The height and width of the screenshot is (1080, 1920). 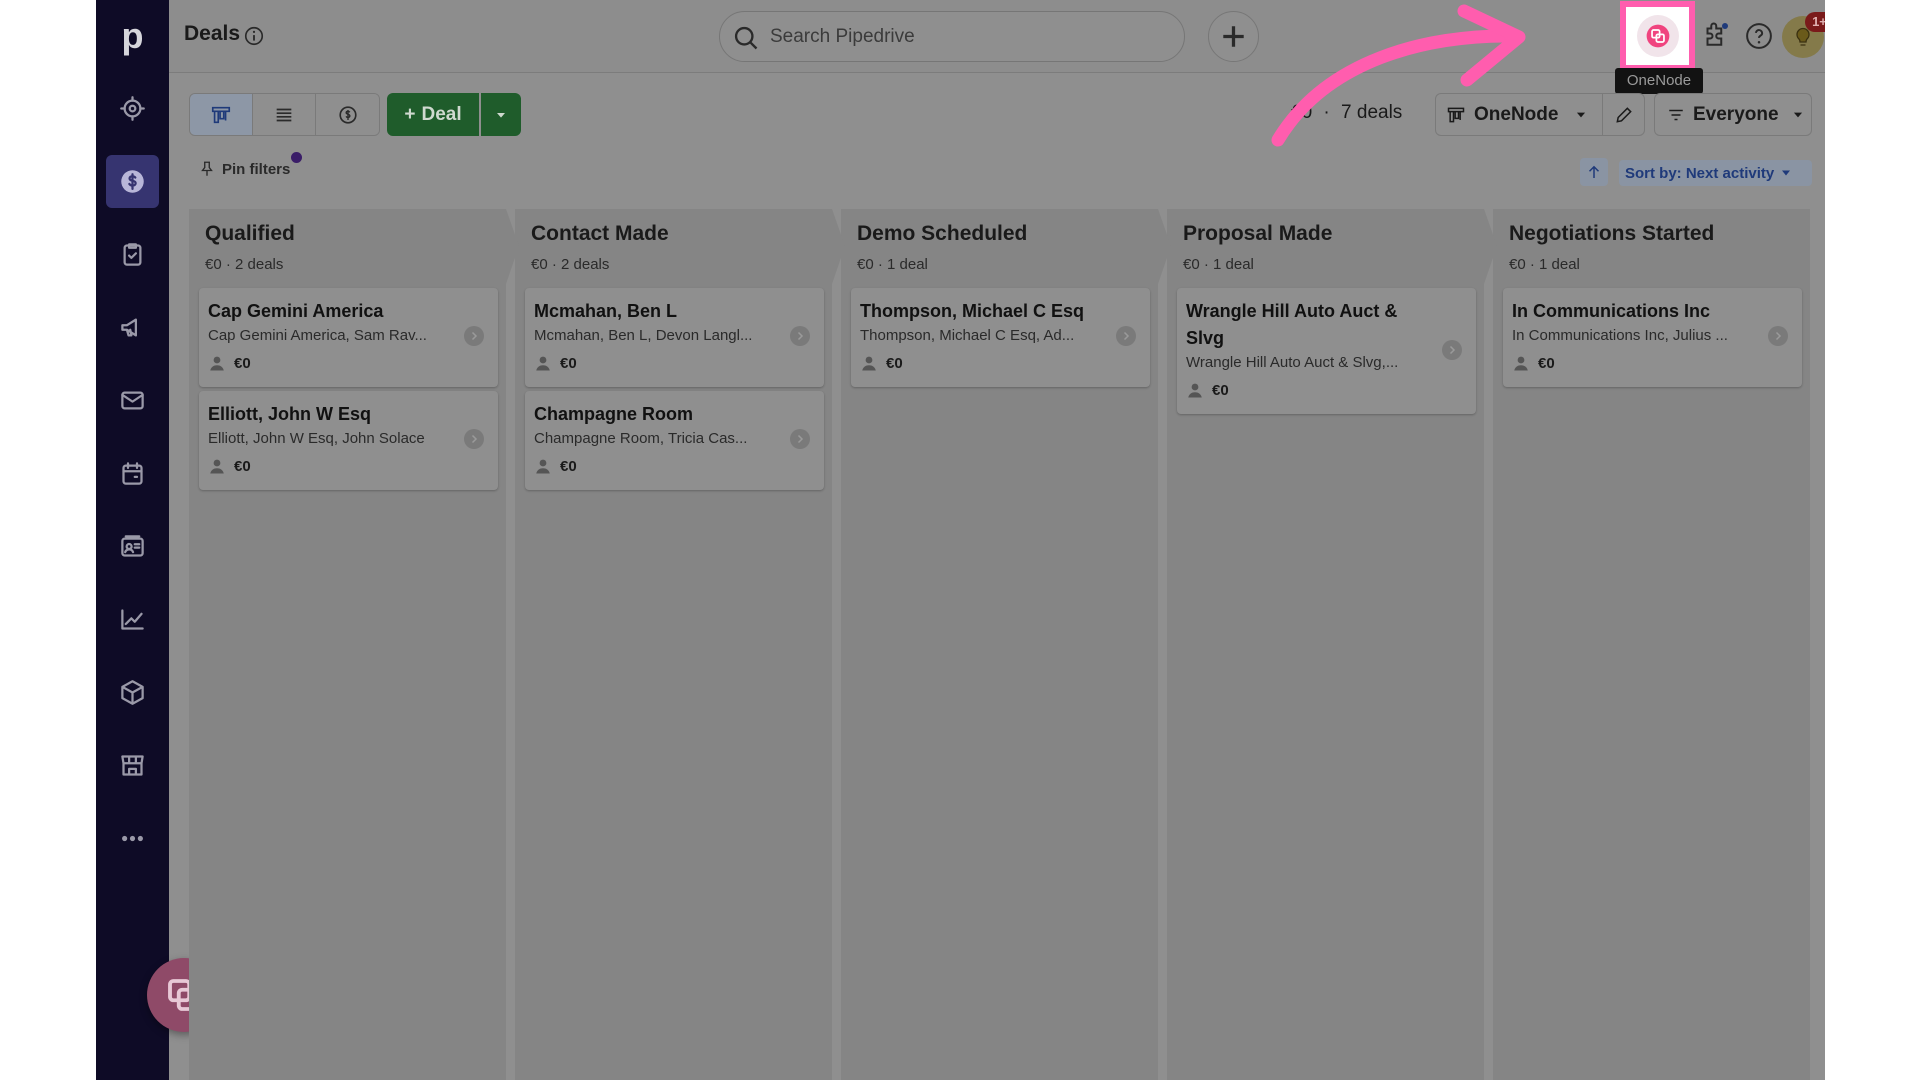 What do you see at coordinates (970, 37) in the screenshot?
I see `search-input` at bounding box center [970, 37].